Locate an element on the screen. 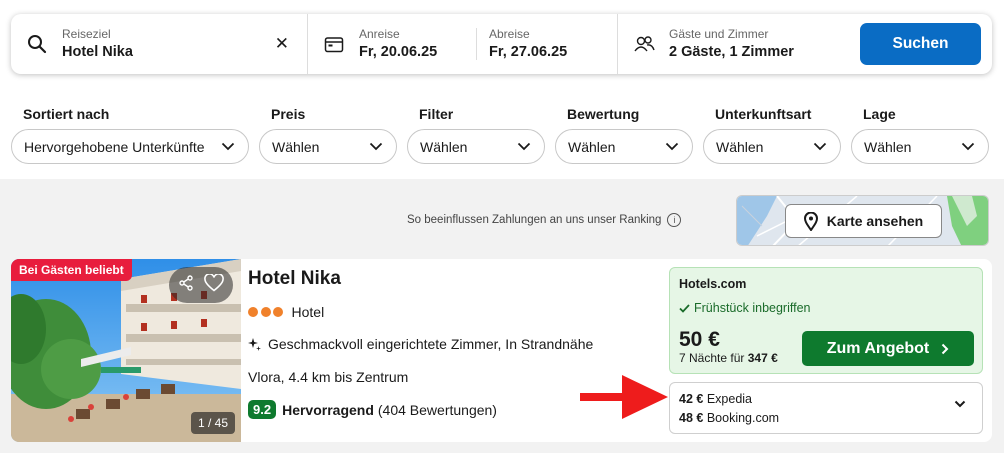 This screenshot has height=453, width=1004. filter-label: Preis is located at coordinates (288, 114).